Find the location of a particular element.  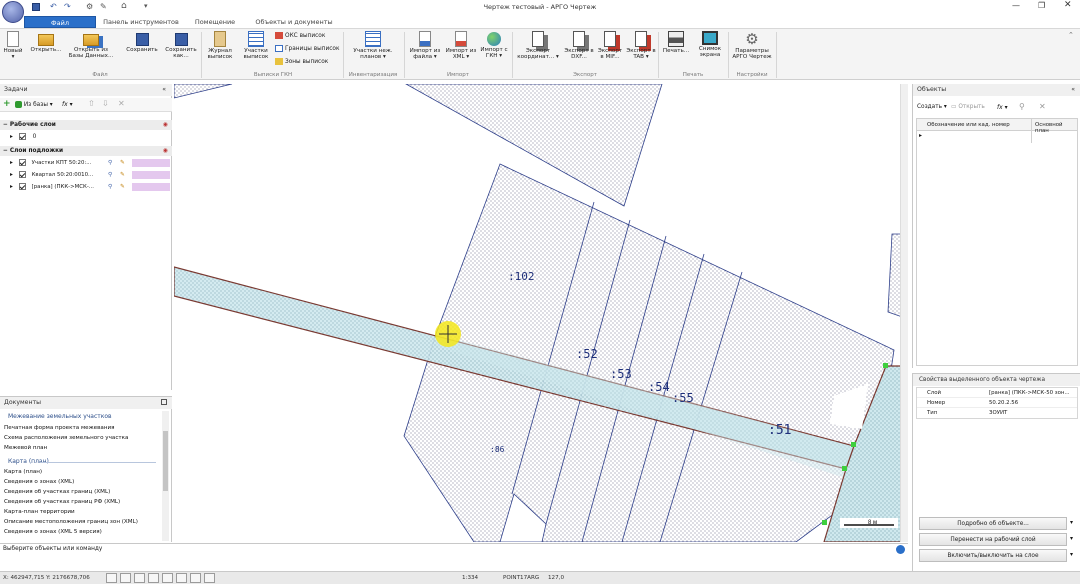

save-button: Сохранить is located at coordinates (142, 53).